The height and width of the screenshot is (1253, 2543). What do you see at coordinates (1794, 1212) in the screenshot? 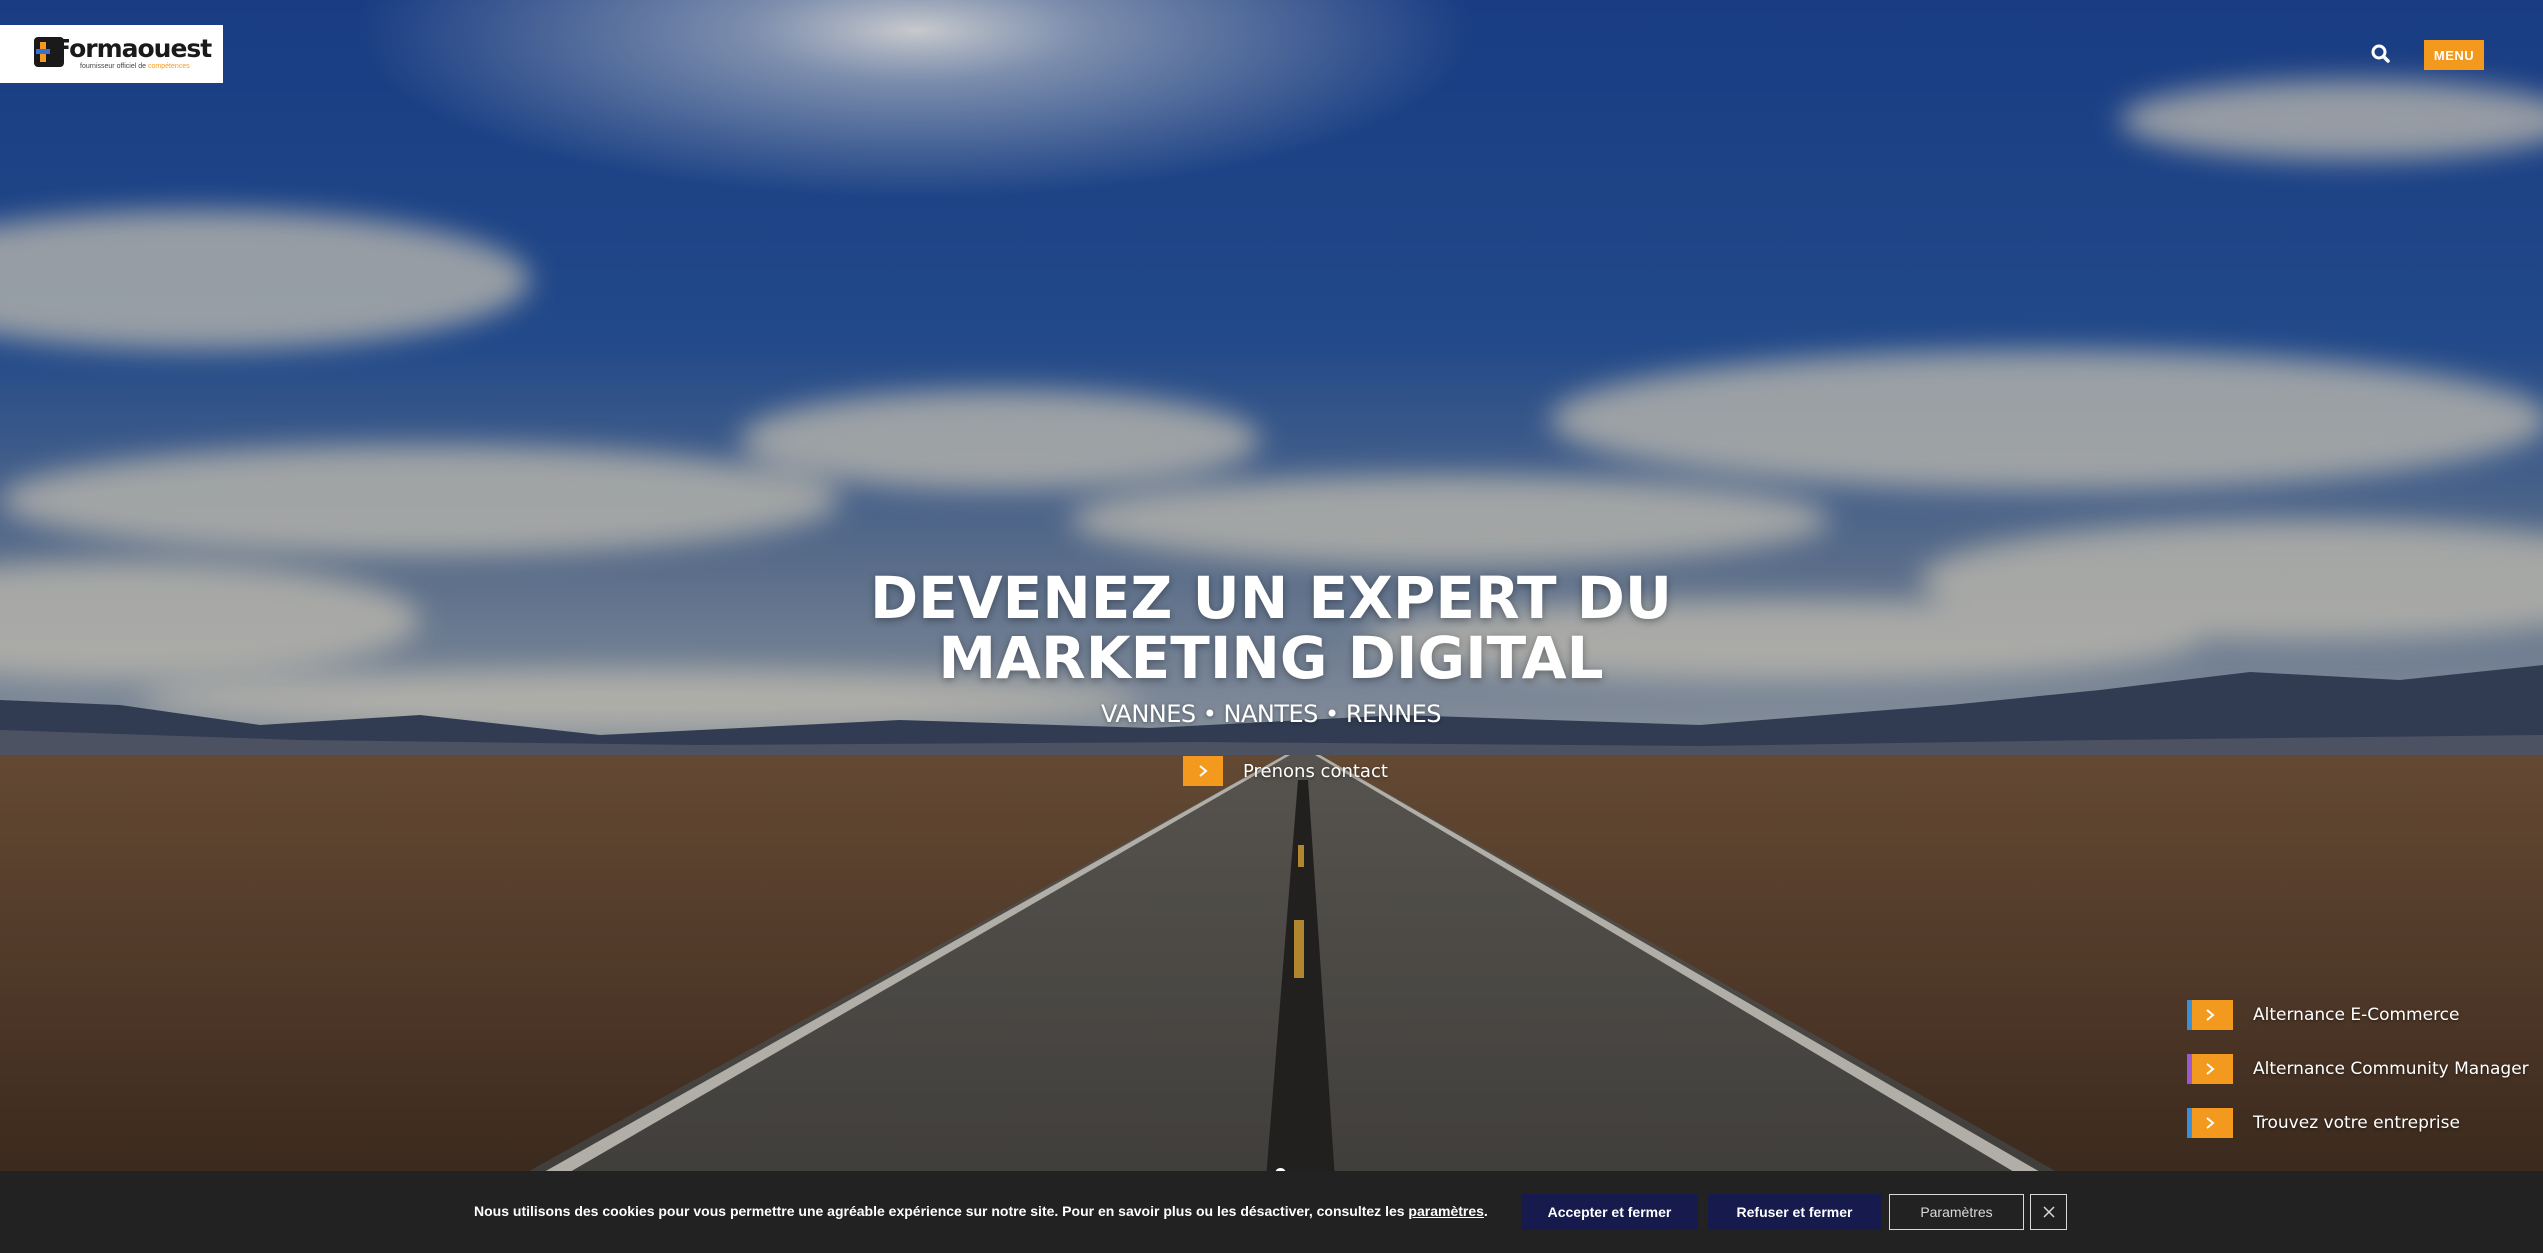
I see `refuse-cookies-button: Refuser et fermer` at bounding box center [1794, 1212].